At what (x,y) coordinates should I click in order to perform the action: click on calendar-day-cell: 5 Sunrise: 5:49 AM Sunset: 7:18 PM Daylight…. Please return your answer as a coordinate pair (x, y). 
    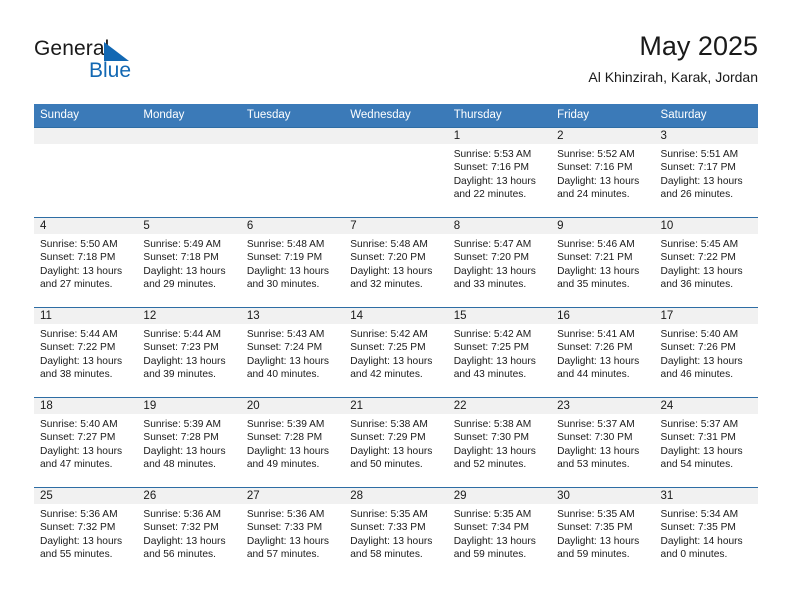
    Looking at the image, I should click on (189, 262).